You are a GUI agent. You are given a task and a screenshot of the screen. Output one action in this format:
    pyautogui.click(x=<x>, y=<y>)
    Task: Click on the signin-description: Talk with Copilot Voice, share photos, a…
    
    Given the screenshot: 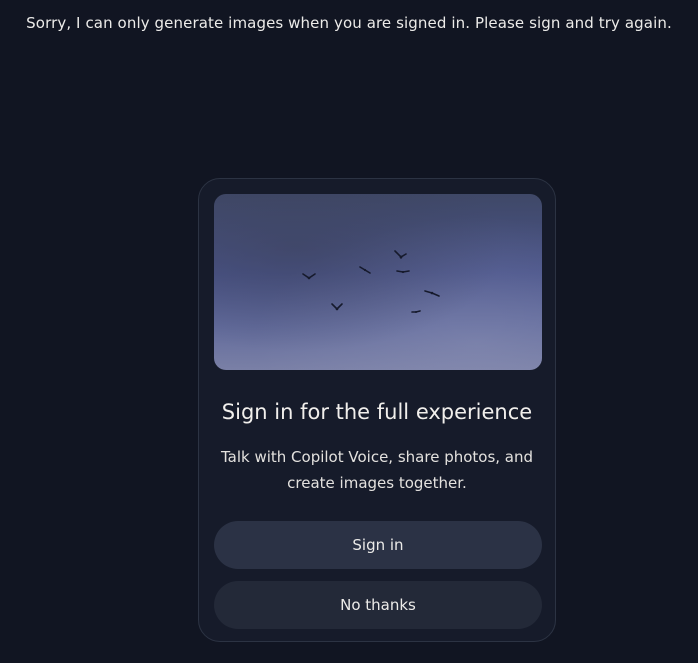 What is the action you would take?
    pyautogui.click(x=377, y=470)
    